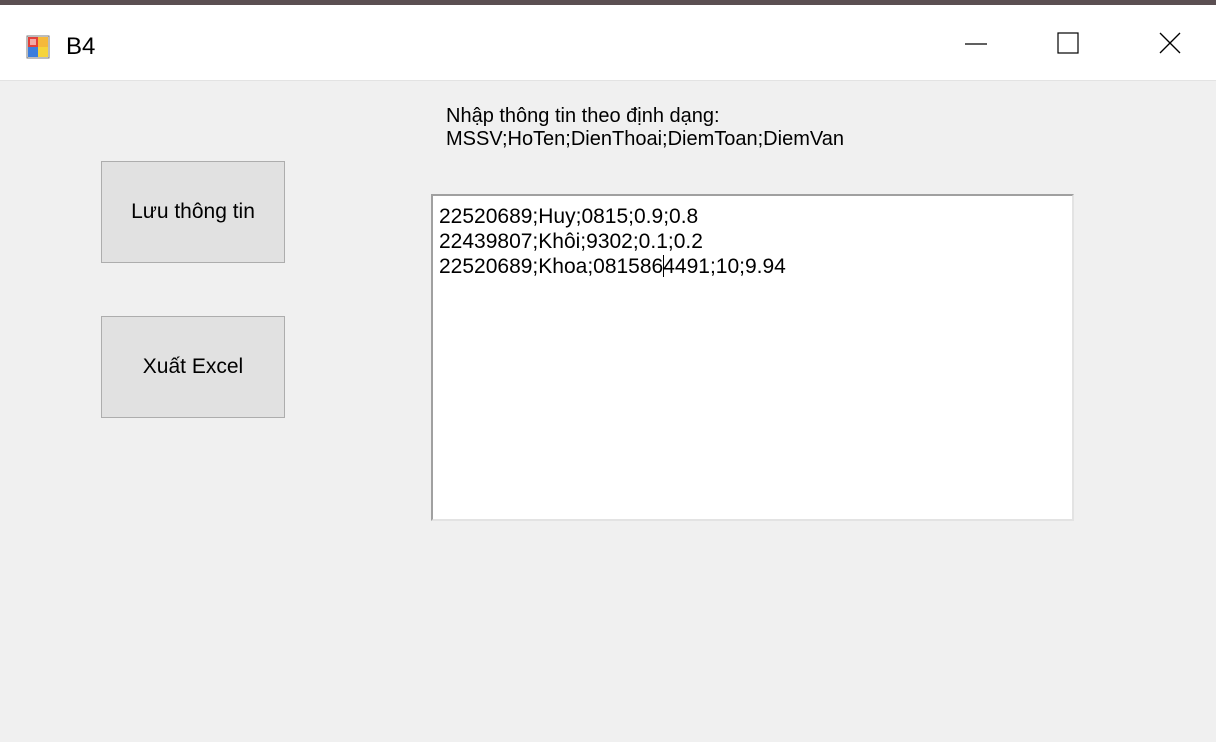 The height and width of the screenshot is (742, 1216). Describe the element at coordinates (38, 47) in the screenshot. I see `winforms-app-icon` at that location.